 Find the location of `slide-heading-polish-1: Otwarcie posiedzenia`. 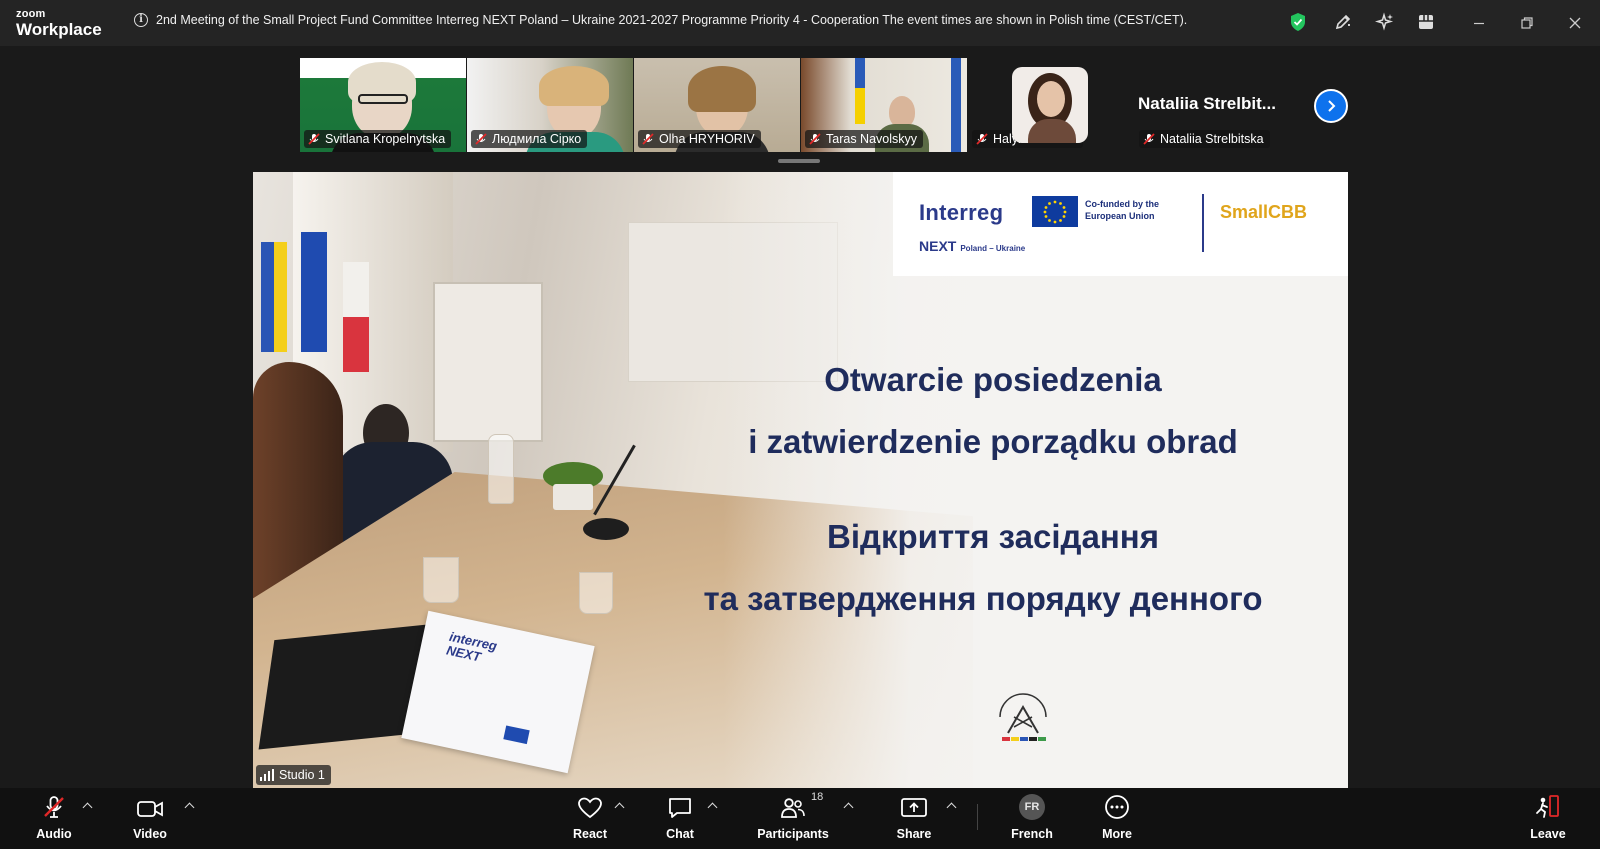

slide-heading-polish-1: Otwarcie posiedzenia is located at coordinates (993, 379).